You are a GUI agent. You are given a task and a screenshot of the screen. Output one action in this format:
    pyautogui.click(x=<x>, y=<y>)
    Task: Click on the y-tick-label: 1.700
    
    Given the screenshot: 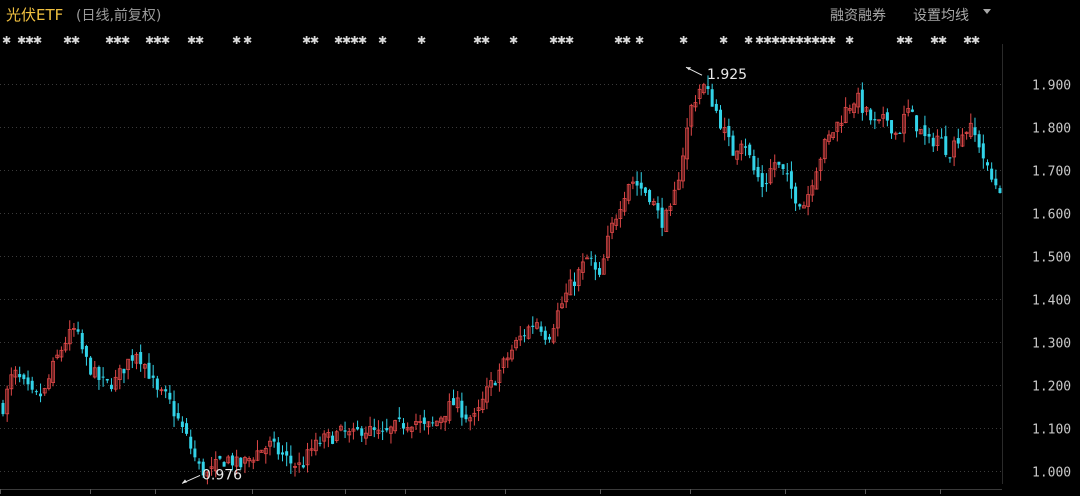 What is the action you would take?
    pyautogui.click(x=1051, y=172)
    